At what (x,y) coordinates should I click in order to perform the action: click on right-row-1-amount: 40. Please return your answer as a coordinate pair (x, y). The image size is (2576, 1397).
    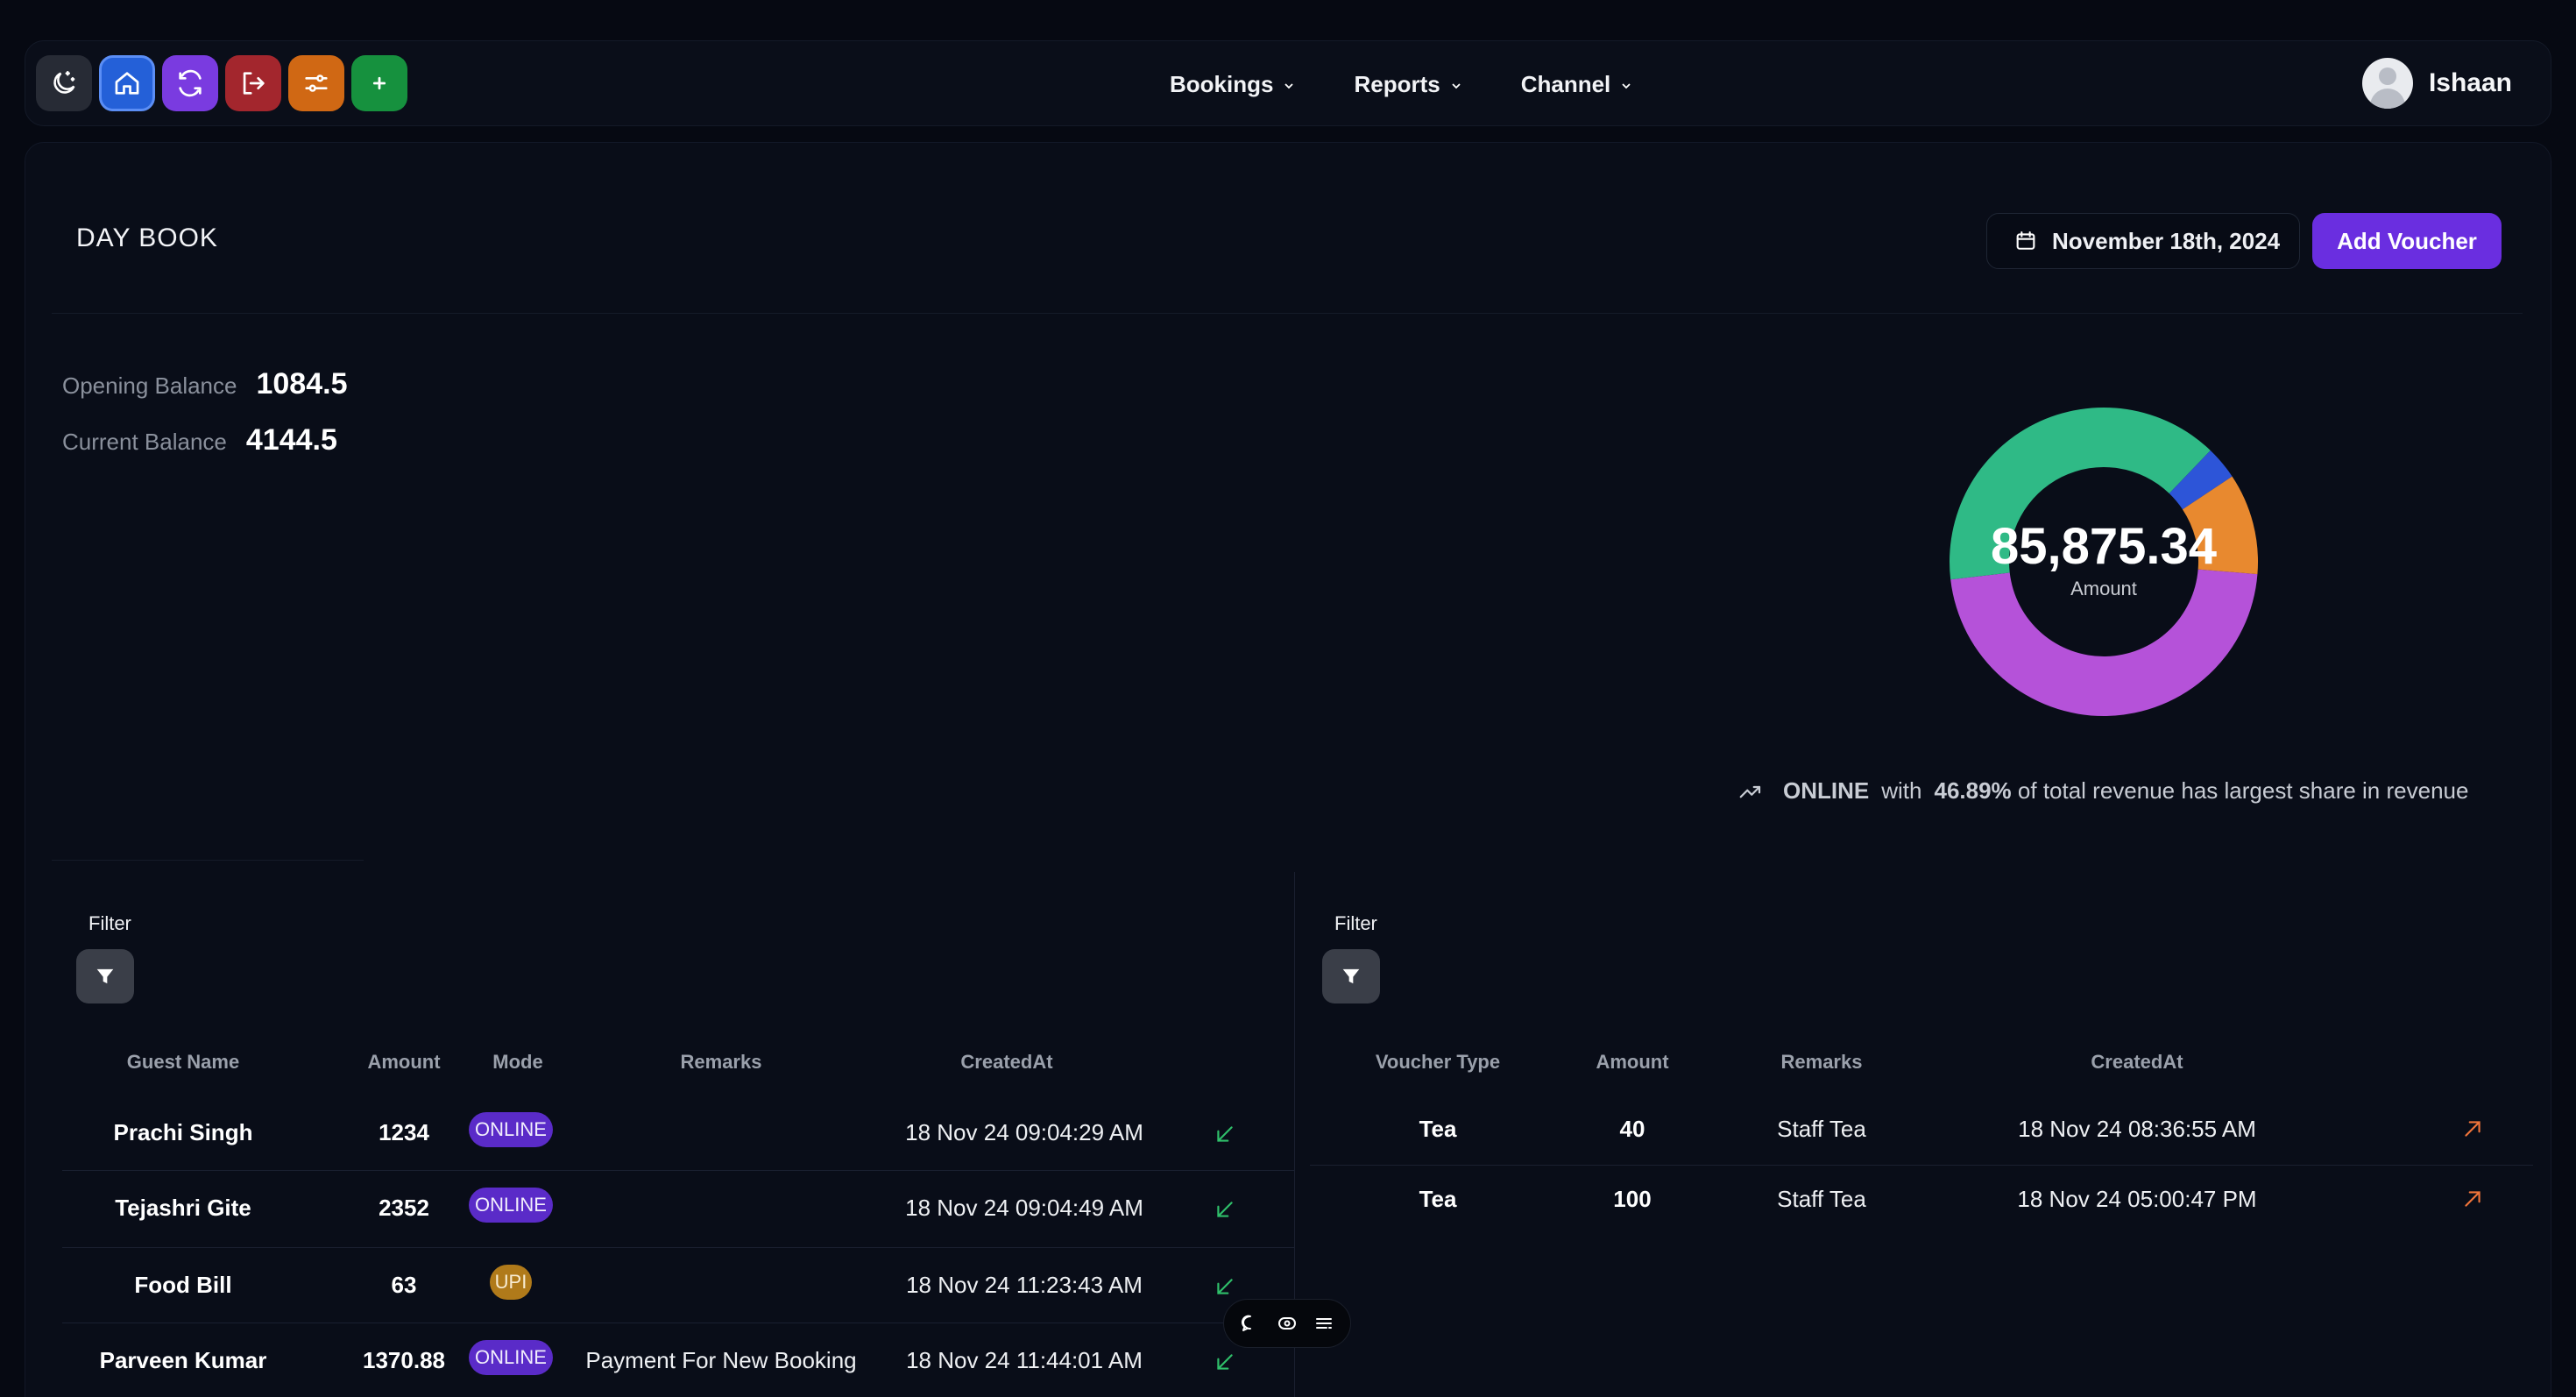
    Looking at the image, I should click on (1632, 1129).